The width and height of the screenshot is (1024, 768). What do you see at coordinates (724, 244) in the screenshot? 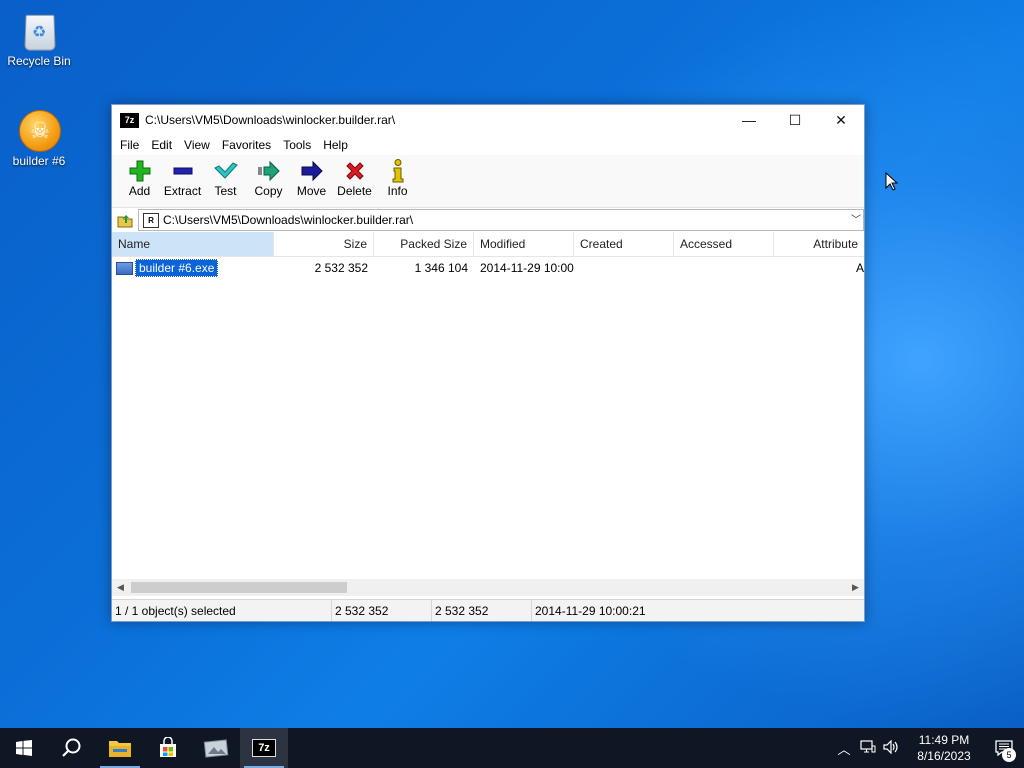
I see `column-accessed: Accessed` at bounding box center [724, 244].